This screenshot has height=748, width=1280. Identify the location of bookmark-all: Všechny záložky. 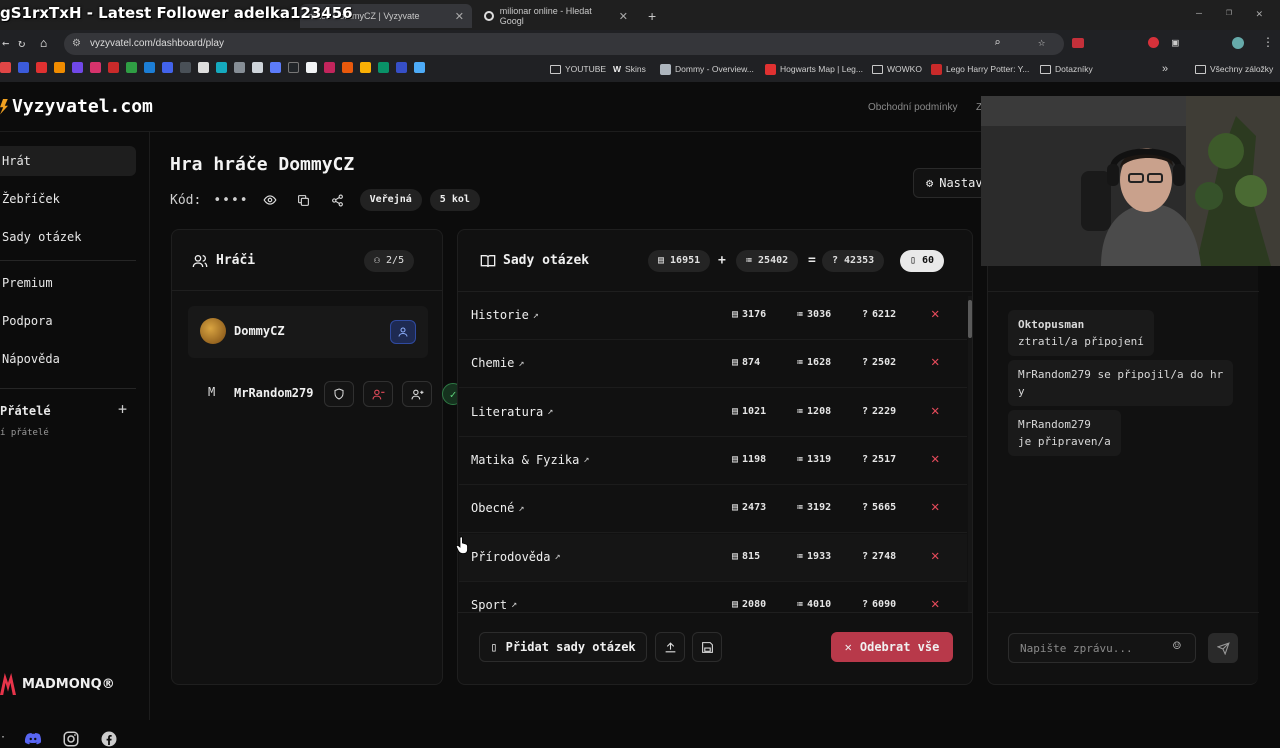
(1234, 69).